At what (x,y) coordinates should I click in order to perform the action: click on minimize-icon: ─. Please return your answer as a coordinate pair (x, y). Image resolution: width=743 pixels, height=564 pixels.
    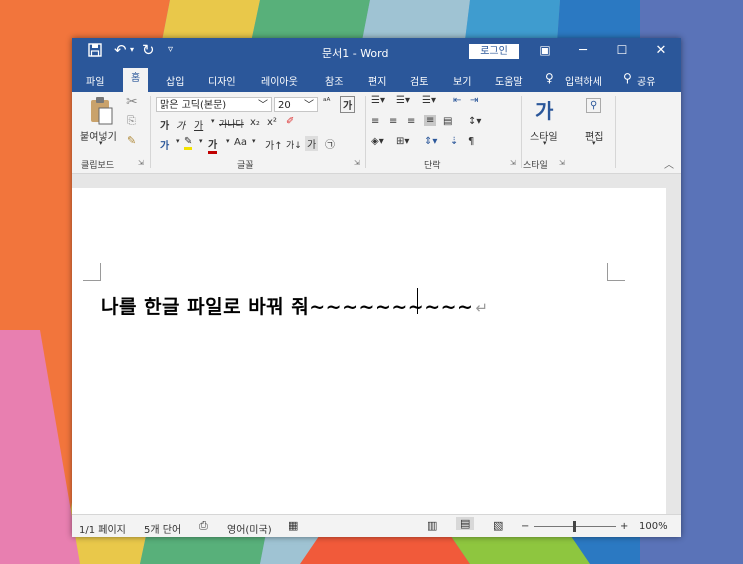
    Looking at the image, I should click on (583, 50).